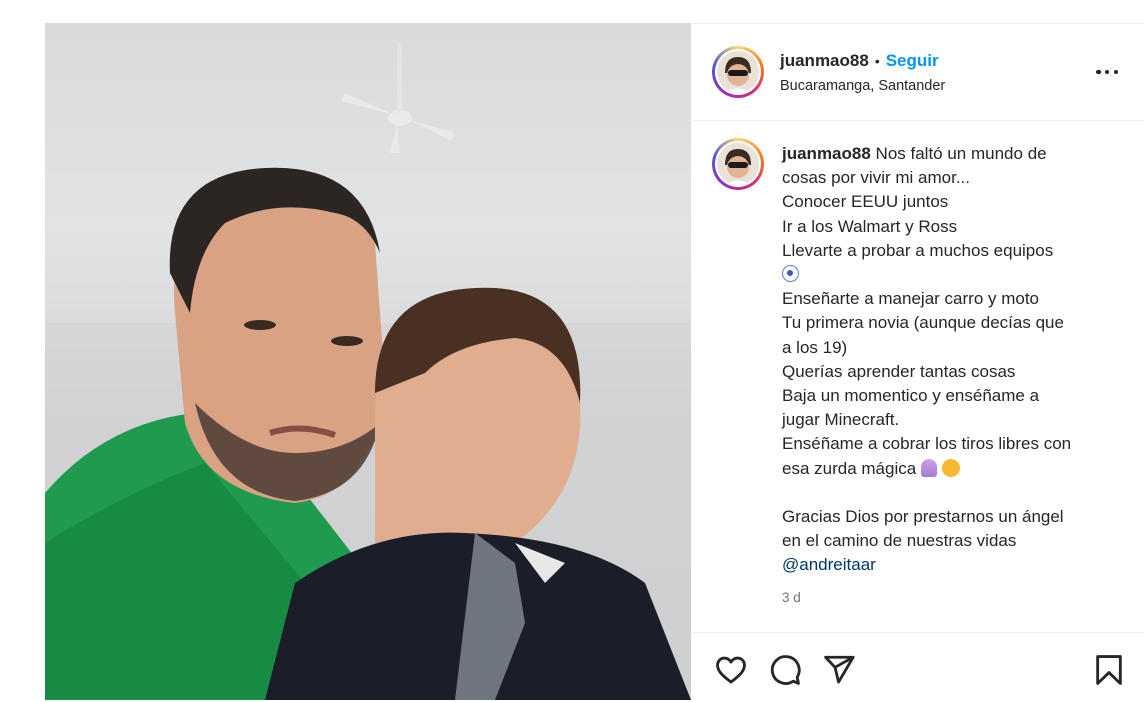  What do you see at coordinates (824, 60) in the screenshot?
I see `username-link: juanmao88` at bounding box center [824, 60].